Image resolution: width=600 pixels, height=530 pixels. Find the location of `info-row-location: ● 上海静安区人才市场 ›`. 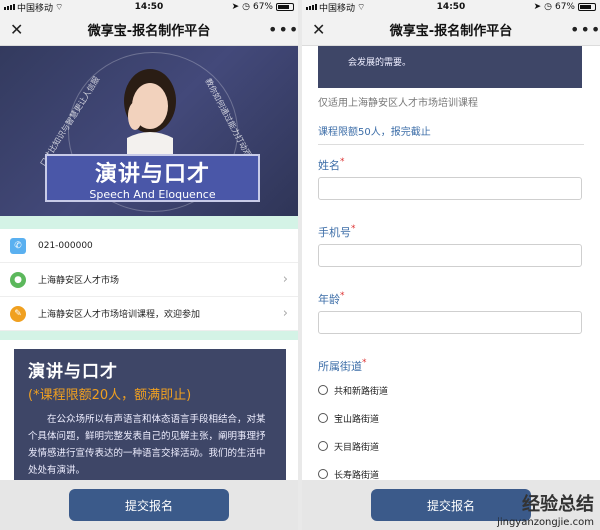

info-row-location: ● 上海静安区人才市场 › is located at coordinates (149, 280).